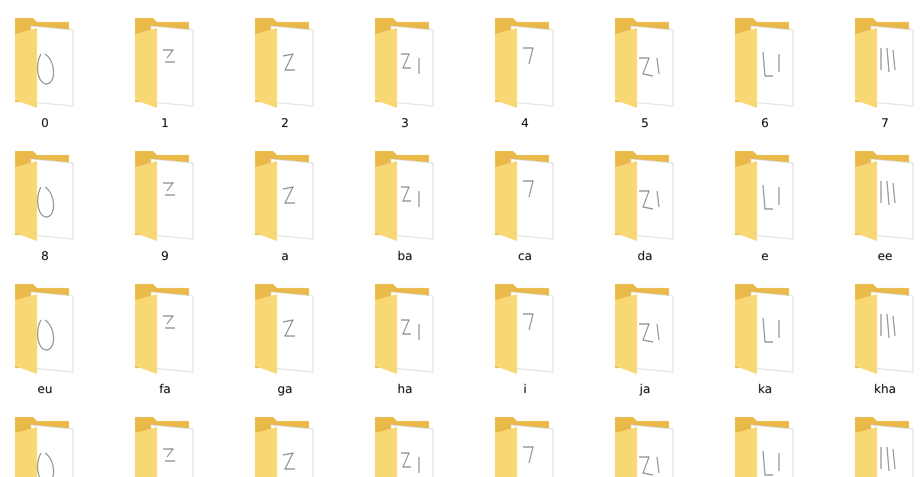 The height and width of the screenshot is (477, 921). What do you see at coordinates (765, 256) in the screenshot?
I see `folder-name: e` at bounding box center [765, 256].